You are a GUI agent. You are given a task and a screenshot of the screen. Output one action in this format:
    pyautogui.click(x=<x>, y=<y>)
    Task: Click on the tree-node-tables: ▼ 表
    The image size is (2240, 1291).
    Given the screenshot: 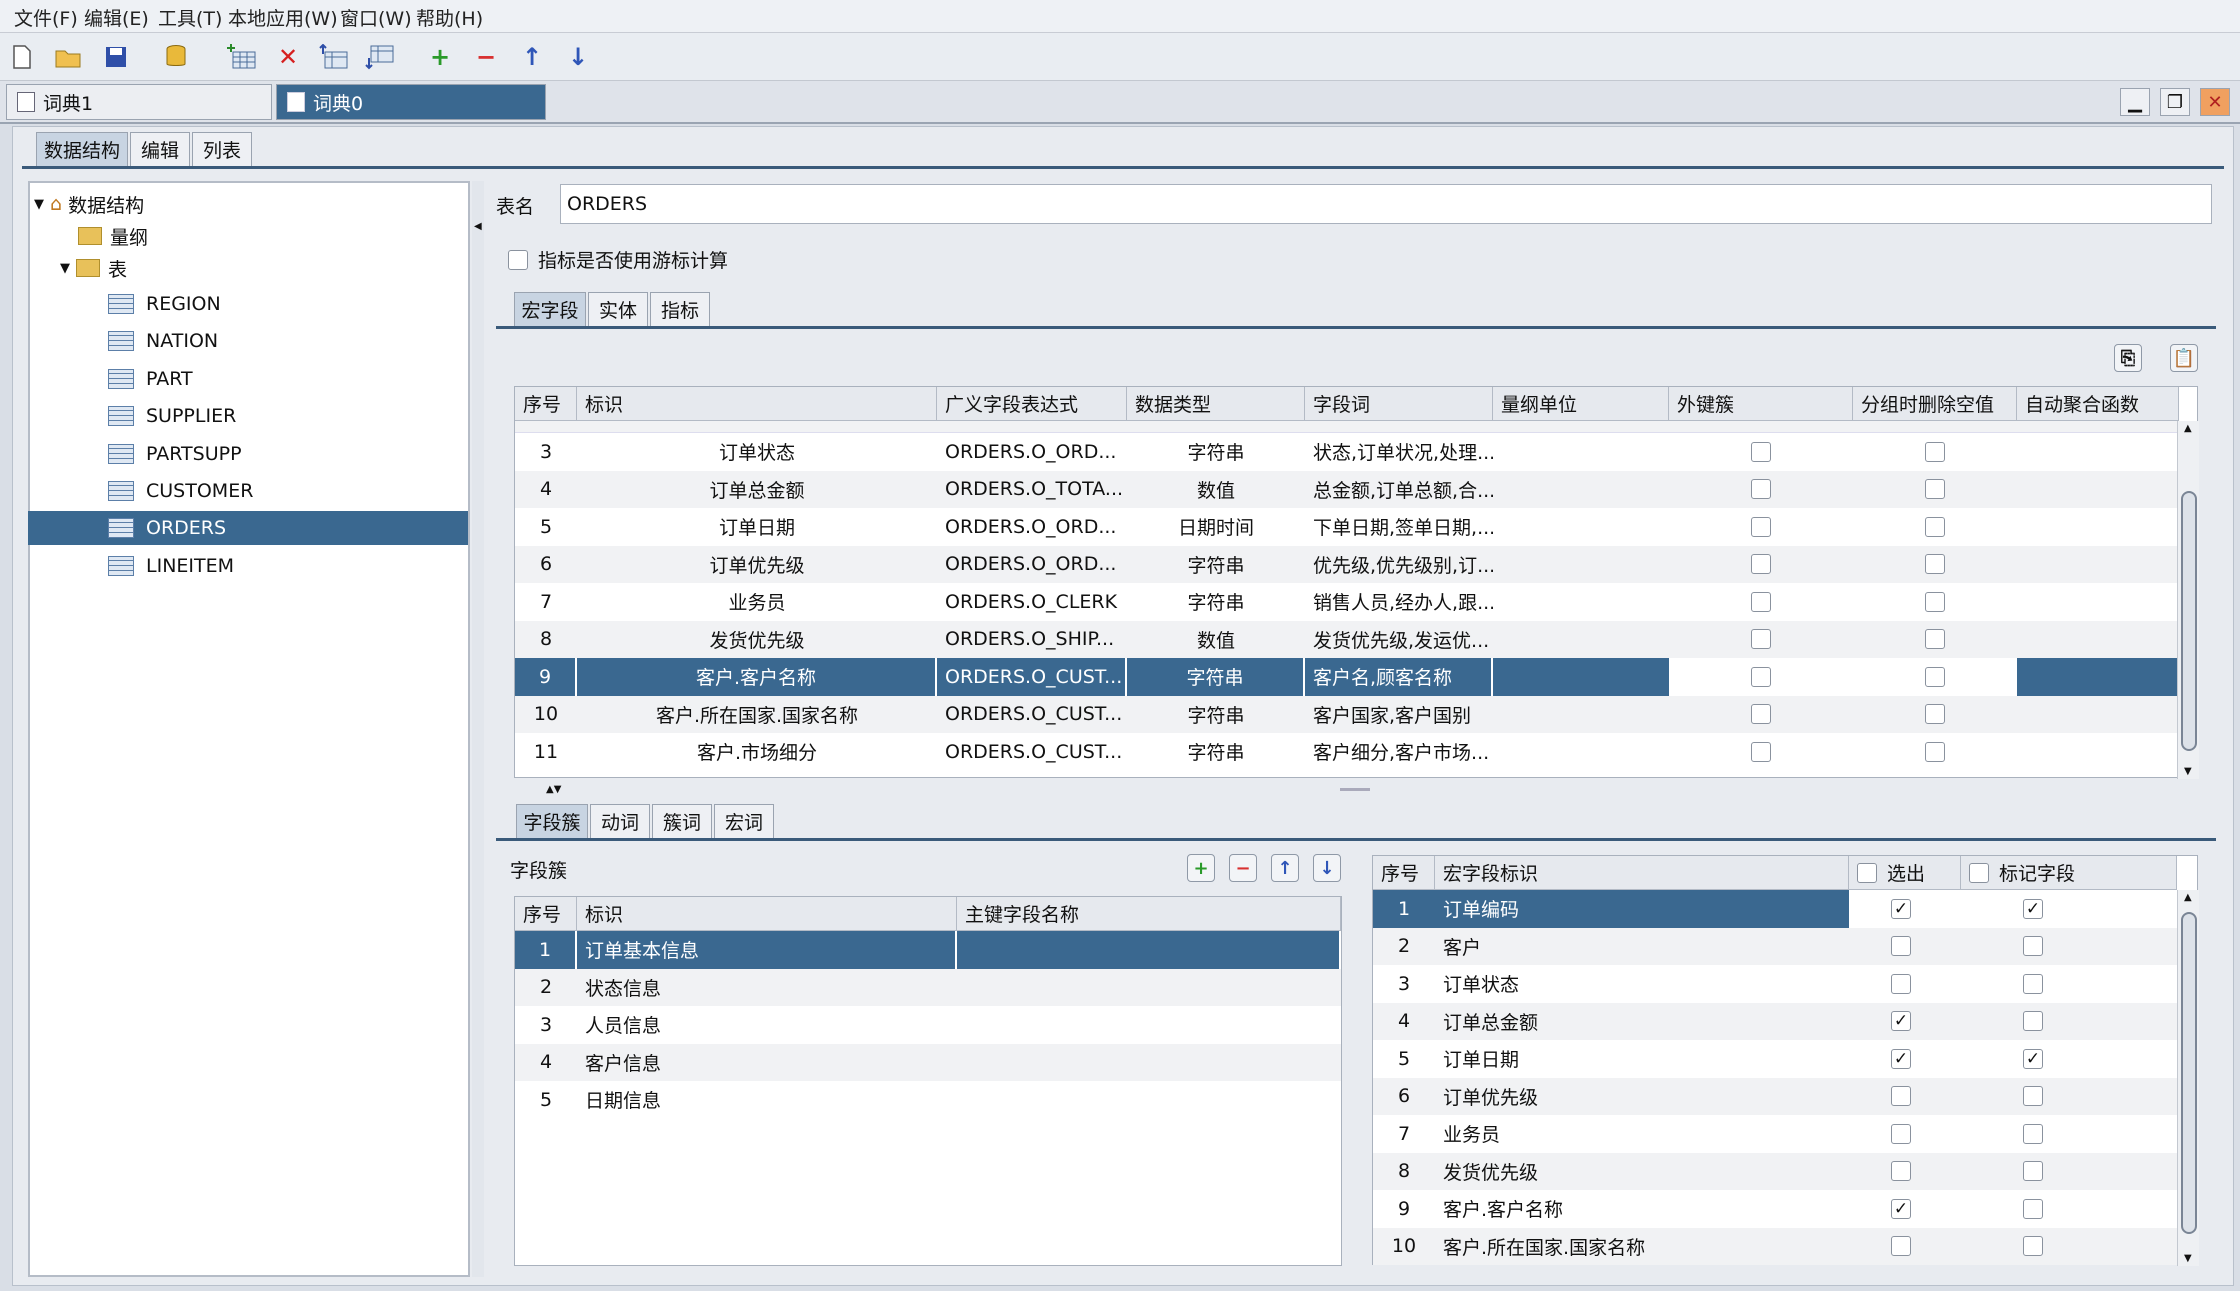 What is the action you would take?
    pyautogui.click(x=93, y=268)
    